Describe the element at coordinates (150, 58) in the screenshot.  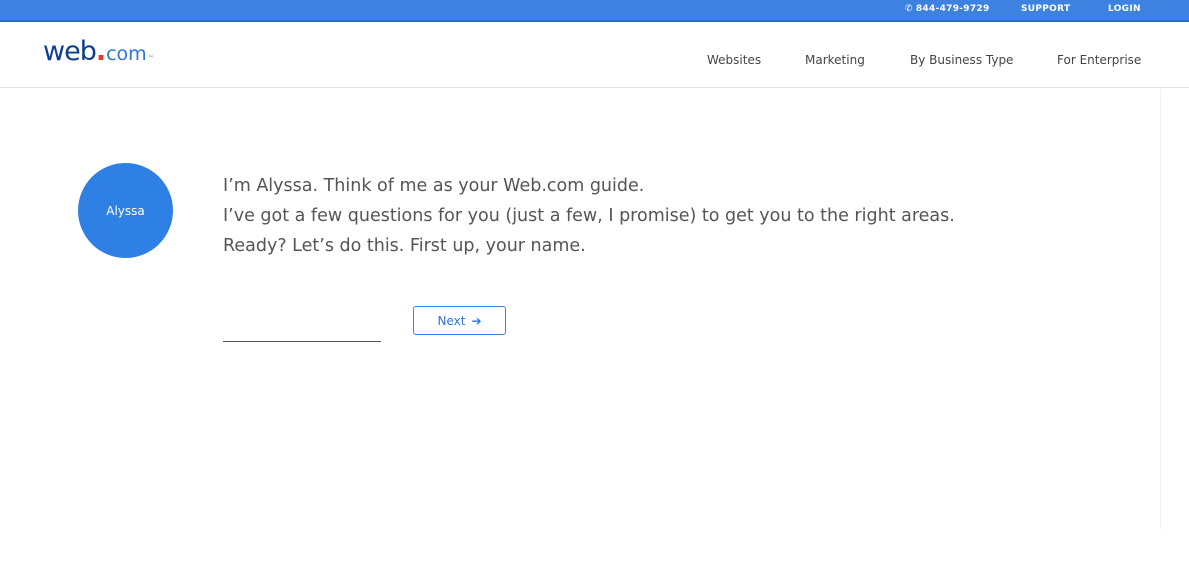
I see `logo-trademark: ™` at that location.